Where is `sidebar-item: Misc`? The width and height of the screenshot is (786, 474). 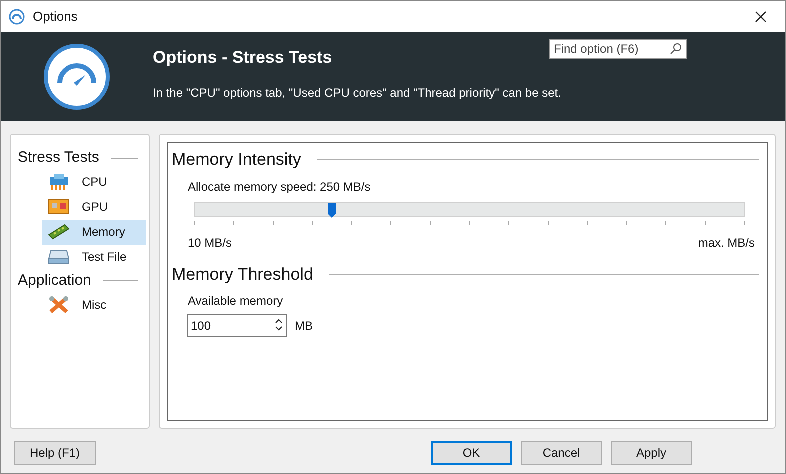 sidebar-item: Misc is located at coordinates (94, 304).